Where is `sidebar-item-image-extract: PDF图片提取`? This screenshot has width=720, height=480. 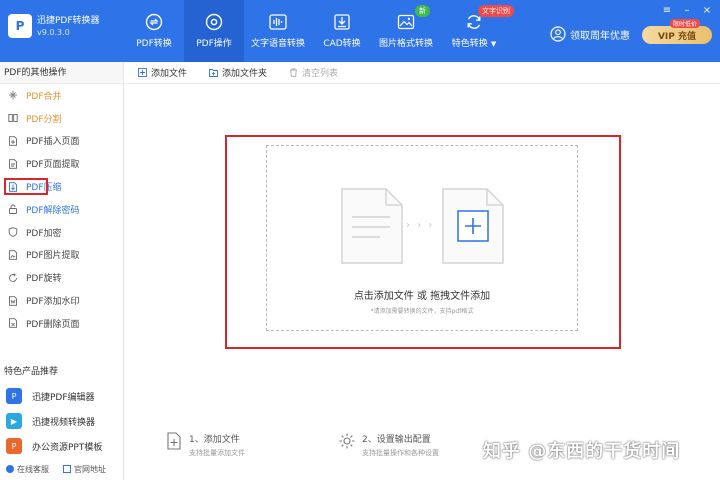
sidebar-item-image-extract: PDF图片提取 is located at coordinates (61, 255).